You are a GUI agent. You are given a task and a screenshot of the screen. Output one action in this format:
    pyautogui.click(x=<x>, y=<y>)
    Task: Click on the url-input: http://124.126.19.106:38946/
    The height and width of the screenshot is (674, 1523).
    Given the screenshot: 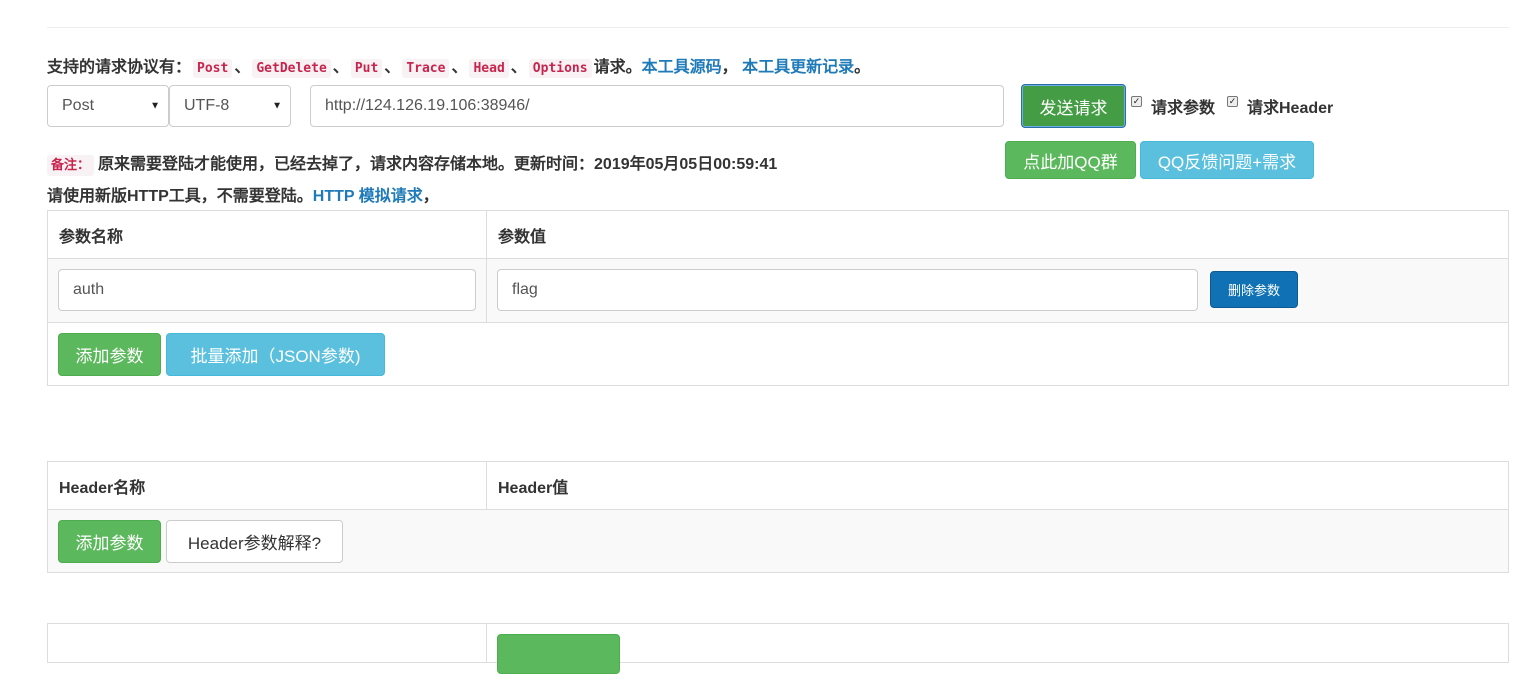 What is the action you would take?
    pyautogui.click(x=657, y=106)
    